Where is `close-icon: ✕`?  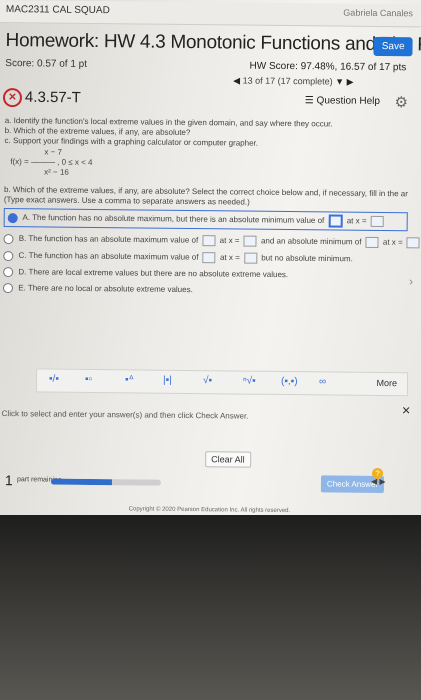 close-icon: ✕ is located at coordinates (405, 410).